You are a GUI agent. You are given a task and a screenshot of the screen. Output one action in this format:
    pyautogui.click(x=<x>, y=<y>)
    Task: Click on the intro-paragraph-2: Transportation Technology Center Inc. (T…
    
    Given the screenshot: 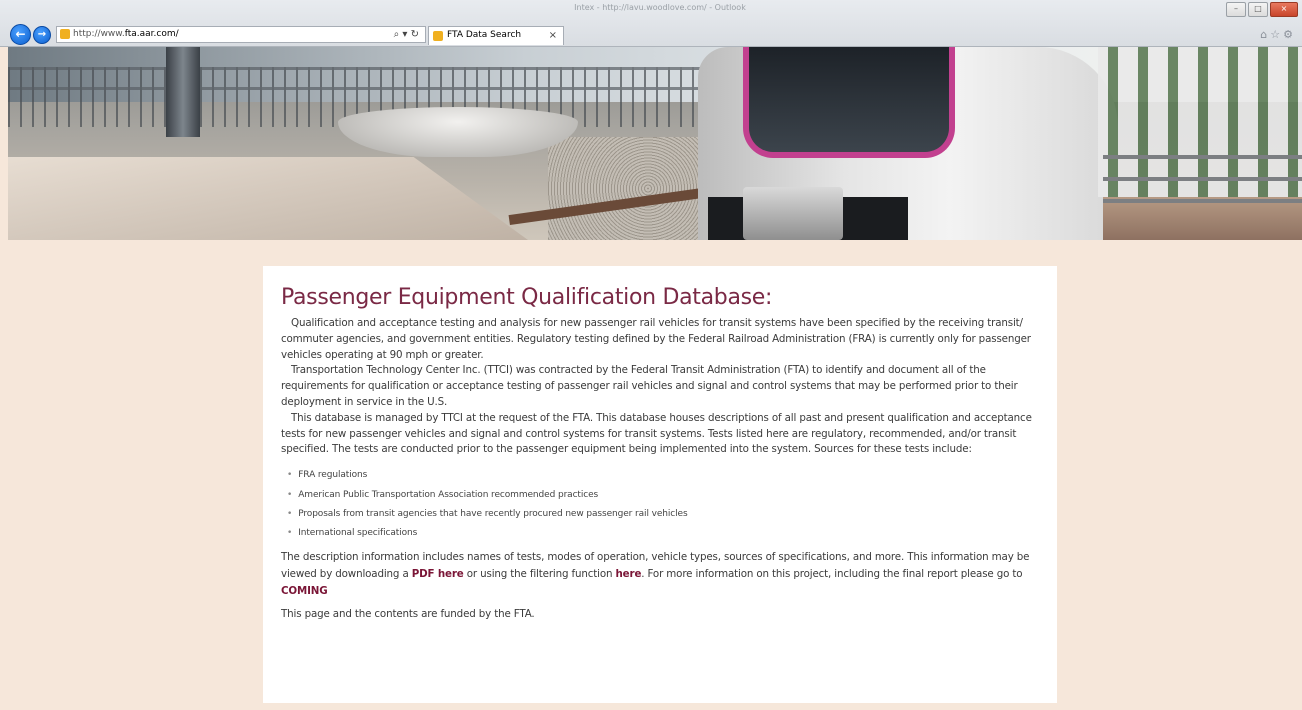 What is the action you would take?
    pyautogui.click(x=649, y=386)
    